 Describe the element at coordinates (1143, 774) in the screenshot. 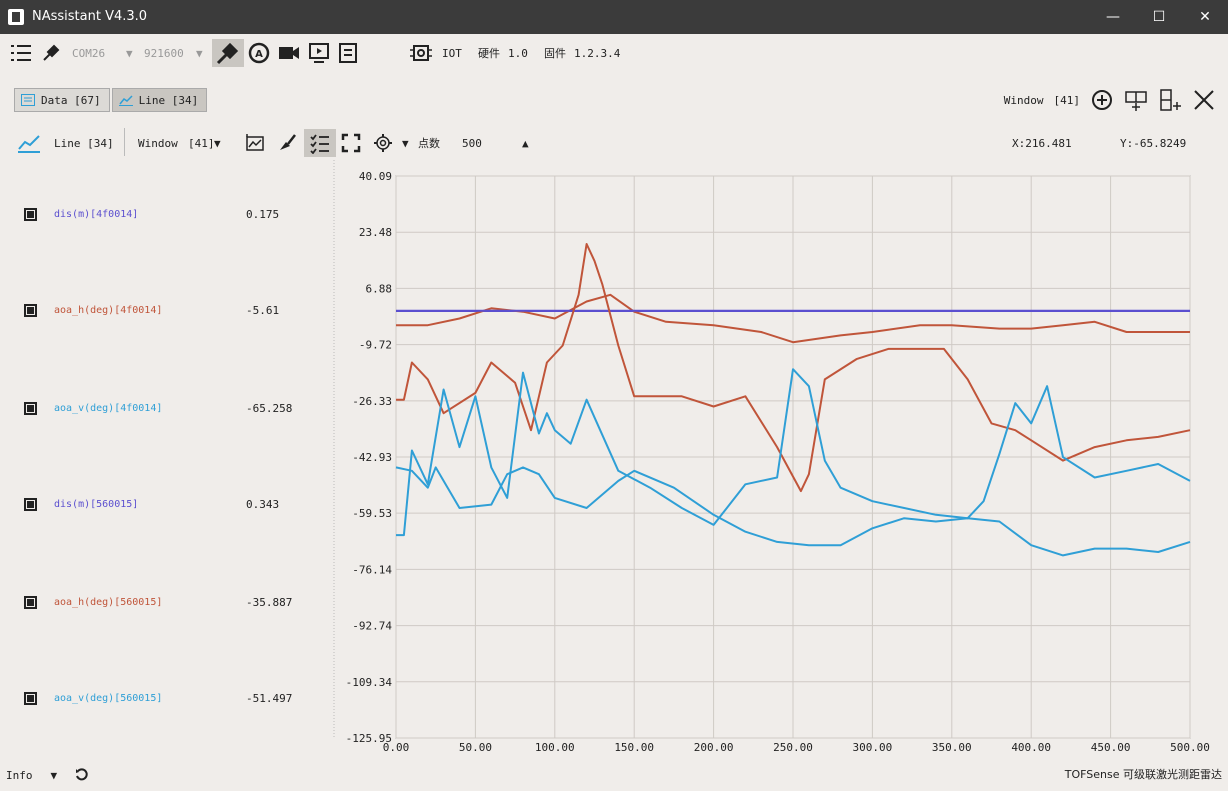

I see `status-product-text: TOFSense 可级联激光测距雷达` at that location.